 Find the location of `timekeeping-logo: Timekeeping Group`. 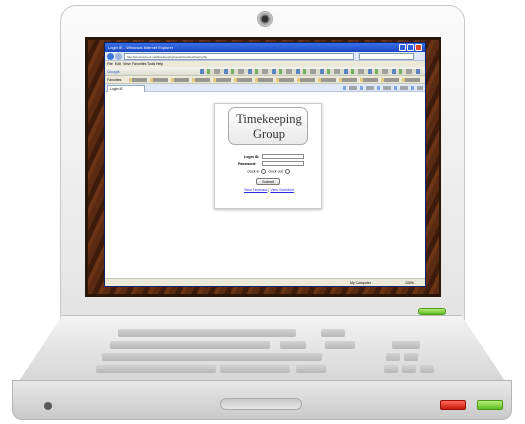

timekeeping-logo: Timekeeping Group is located at coordinates (268, 126).